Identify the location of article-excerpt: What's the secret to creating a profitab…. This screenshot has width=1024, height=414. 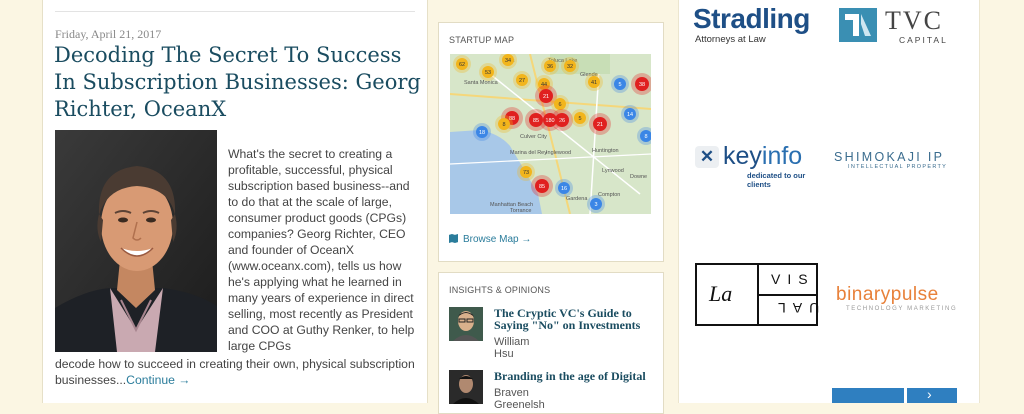
(321, 250).